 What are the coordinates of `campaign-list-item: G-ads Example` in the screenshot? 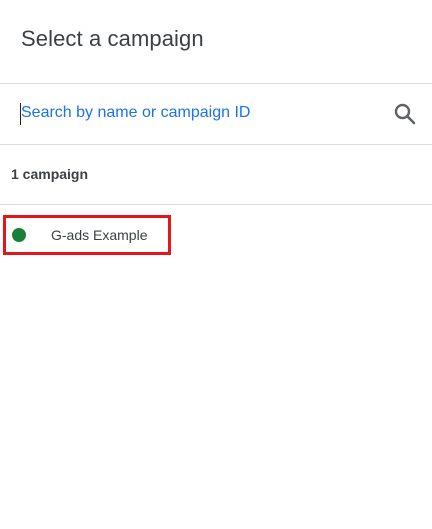 It's located at (87, 235).